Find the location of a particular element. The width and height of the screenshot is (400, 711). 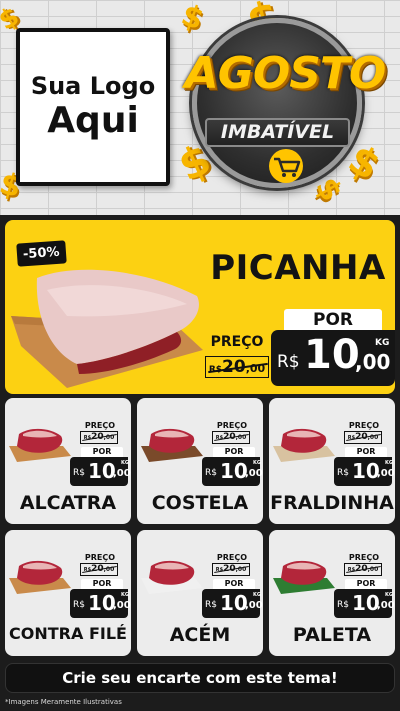

cta-banner: Crie seu encarte com este tema! is located at coordinates (200, 678).